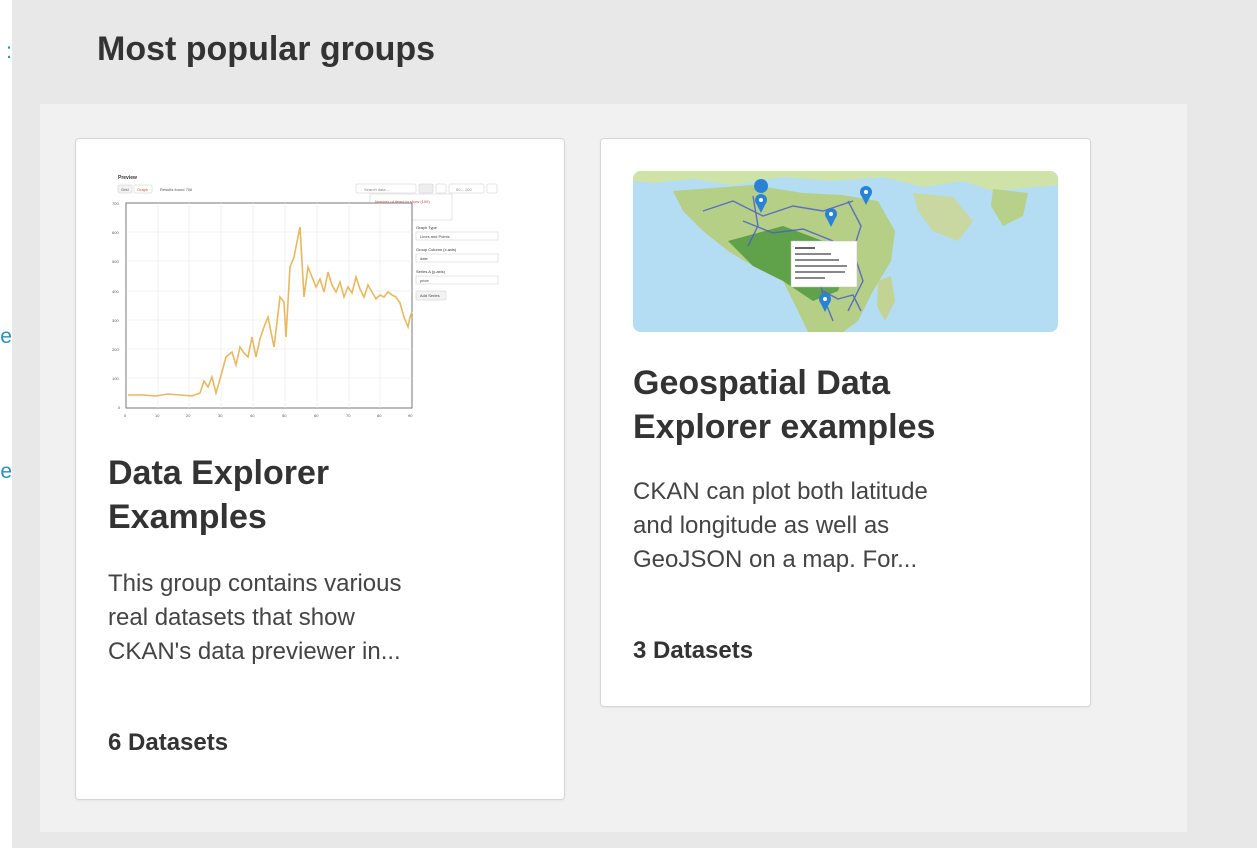 The width and height of the screenshot is (1257, 848). I want to click on svg-text: 30, so click(220, 415).